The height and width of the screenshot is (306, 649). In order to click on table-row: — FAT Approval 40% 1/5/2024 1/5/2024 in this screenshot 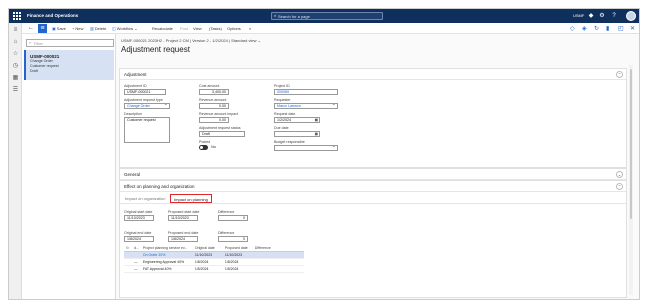, I will do `click(214, 269)`.